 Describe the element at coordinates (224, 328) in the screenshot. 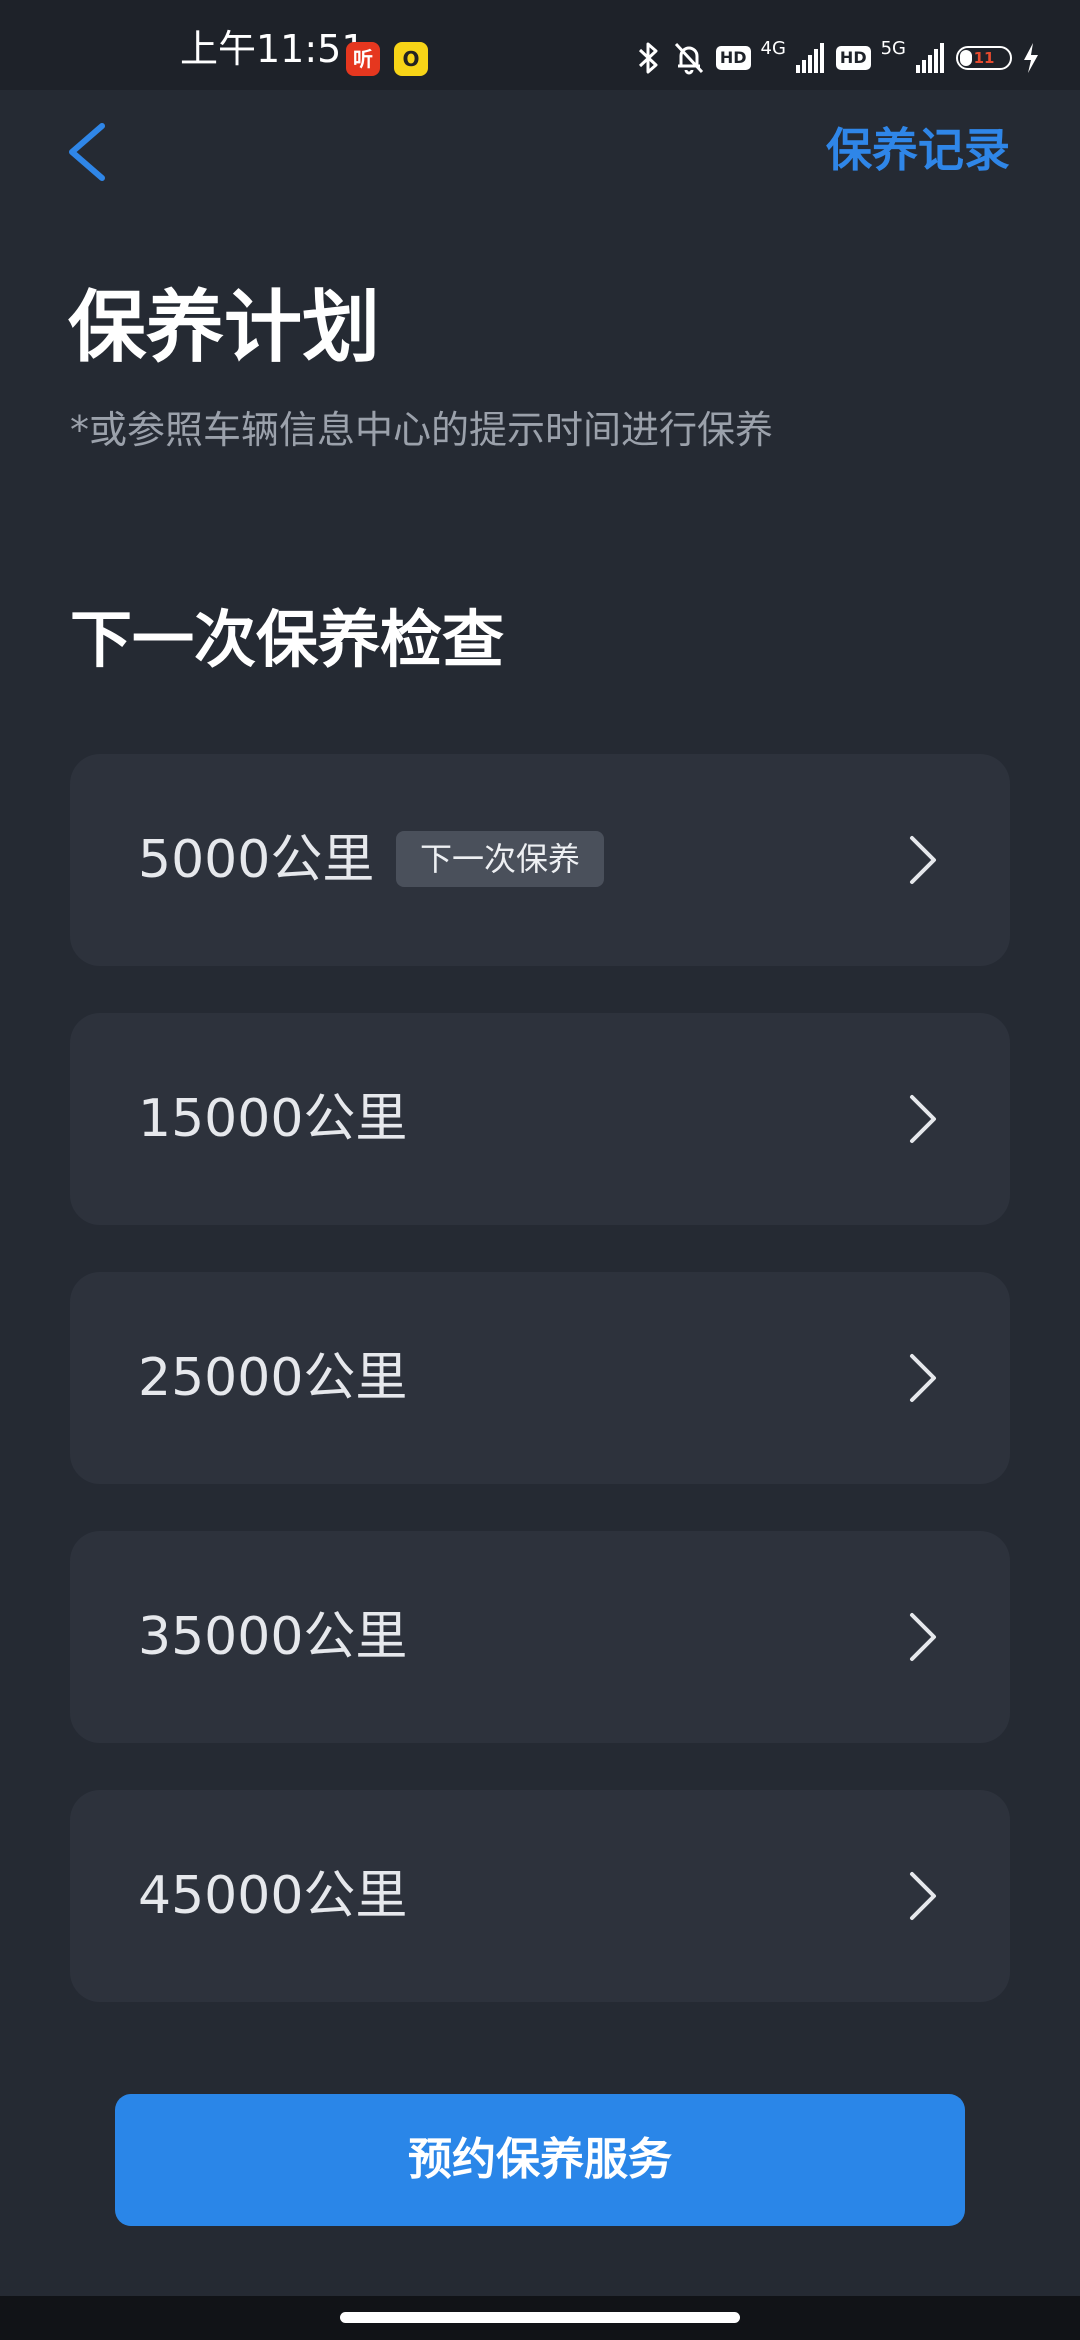

I see `page-title: 保养计划` at that location.